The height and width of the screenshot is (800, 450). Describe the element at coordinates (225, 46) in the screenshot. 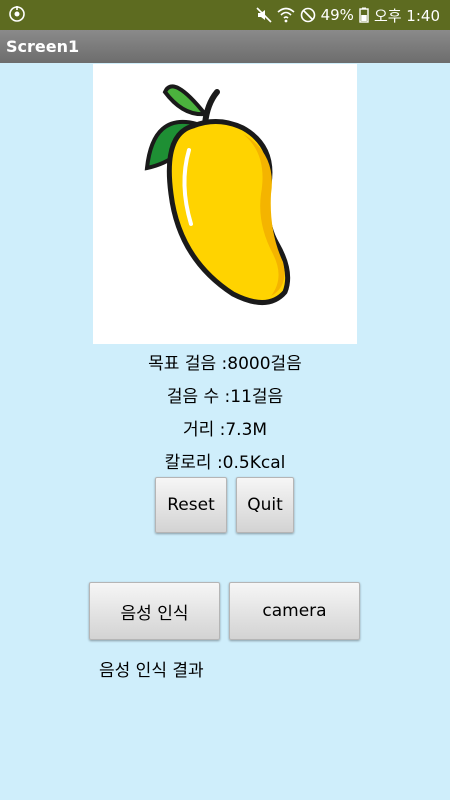

I see `title-bar: Screen1` at that location.